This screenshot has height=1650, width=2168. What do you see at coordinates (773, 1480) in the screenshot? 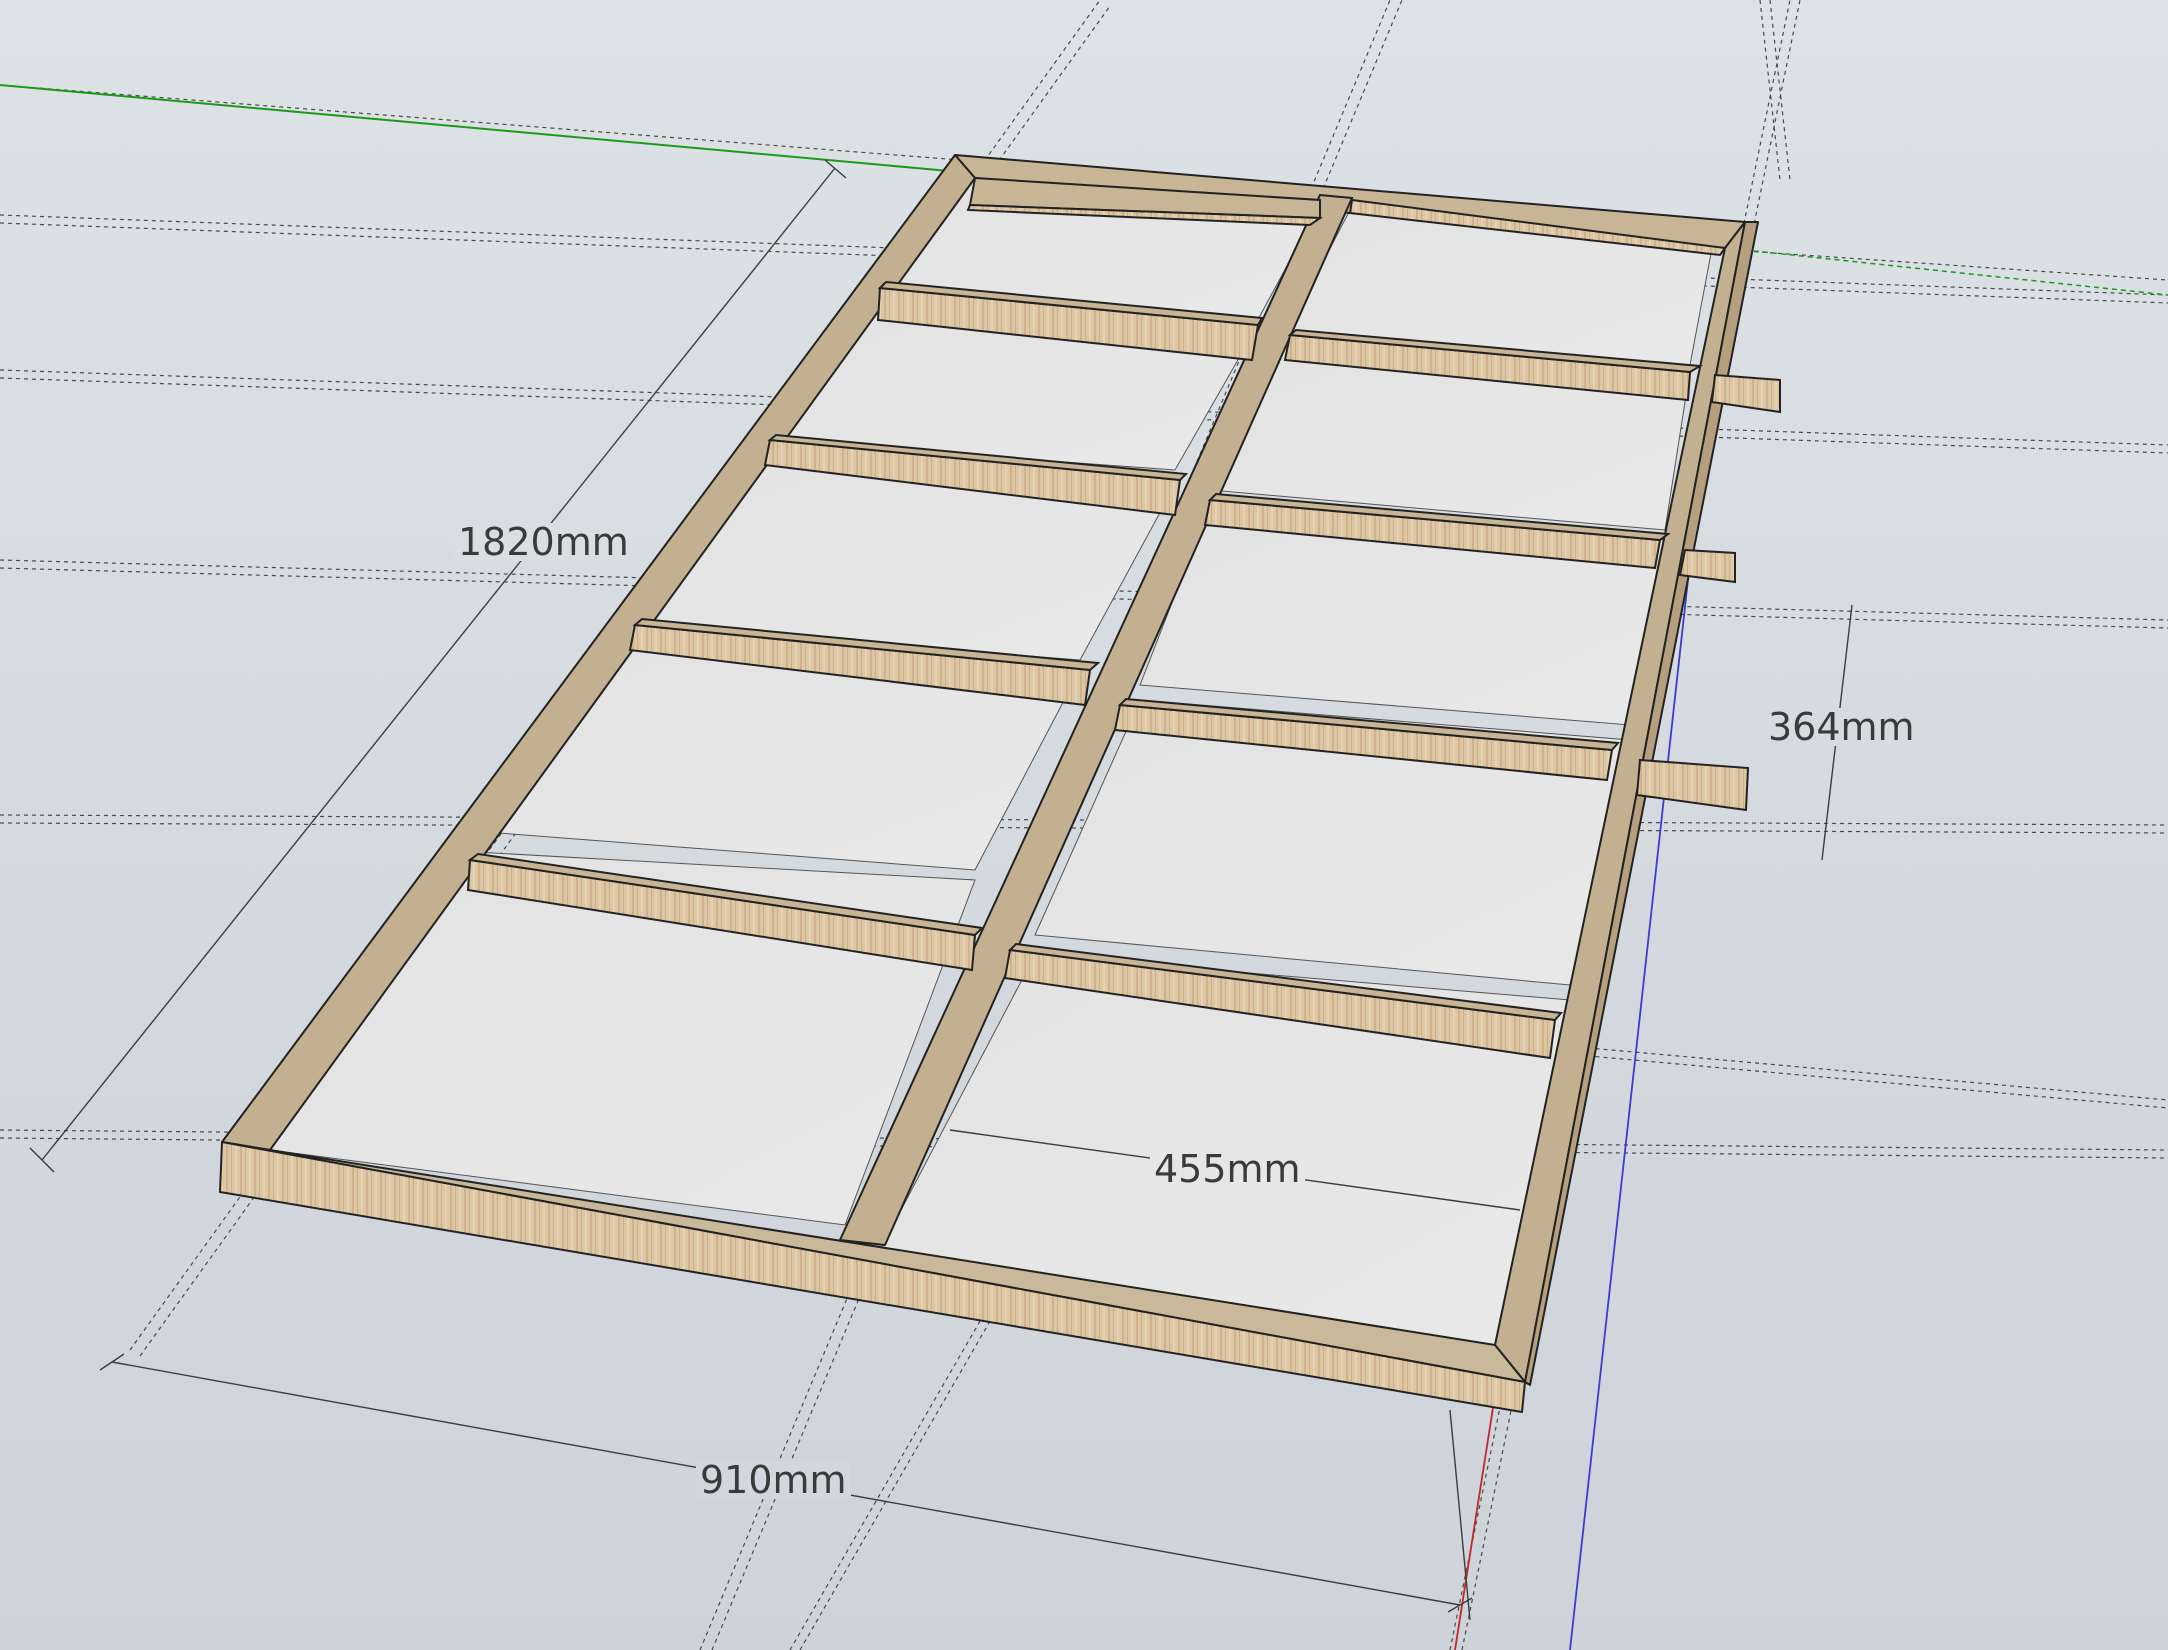
I see `dimension-label-width: 910mm` at bounding box center [773, 1480].